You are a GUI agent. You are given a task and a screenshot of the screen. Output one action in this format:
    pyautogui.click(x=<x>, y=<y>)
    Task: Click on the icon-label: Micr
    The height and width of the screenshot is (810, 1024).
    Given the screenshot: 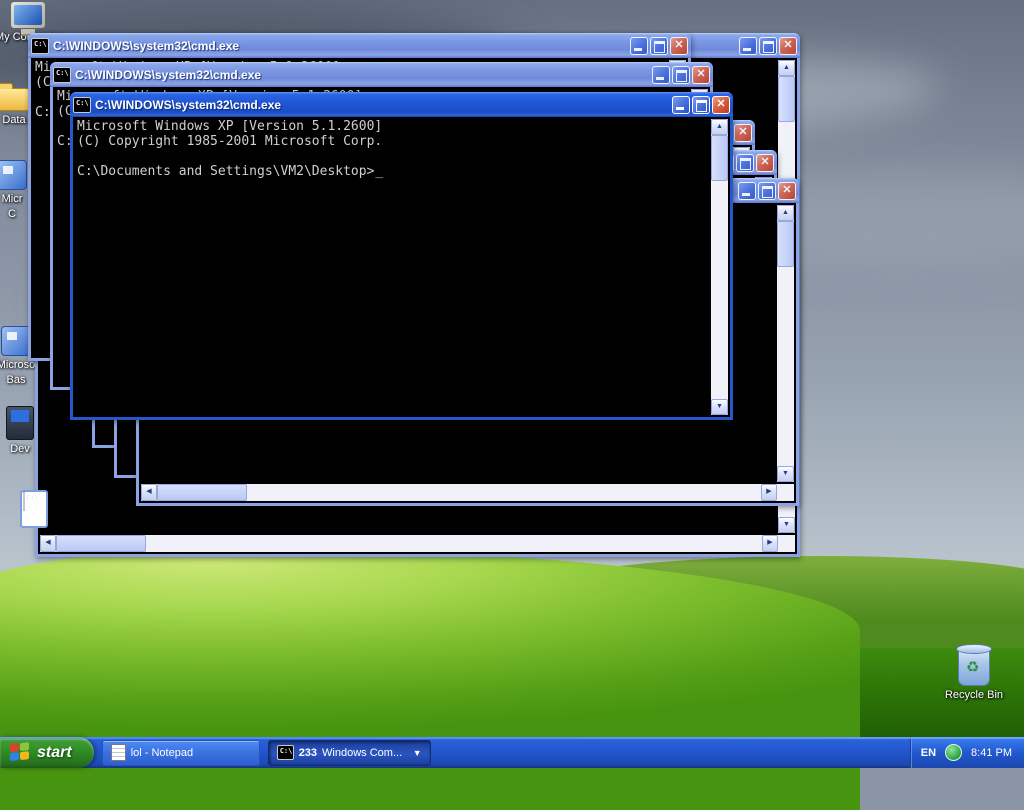 What is the action you would take?
    pyautogui.click(x=12, y=199)
    